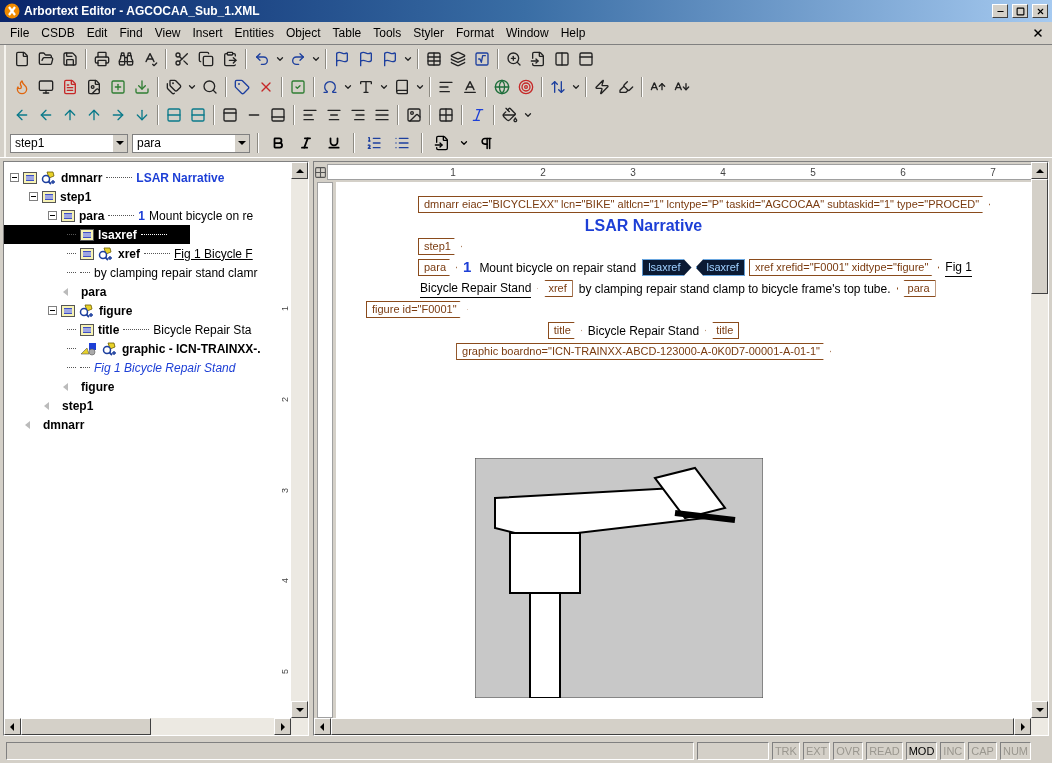 The width and height of the screenshot is (1052, 763). I want to click on menu-item: Help, so click(573, 33).